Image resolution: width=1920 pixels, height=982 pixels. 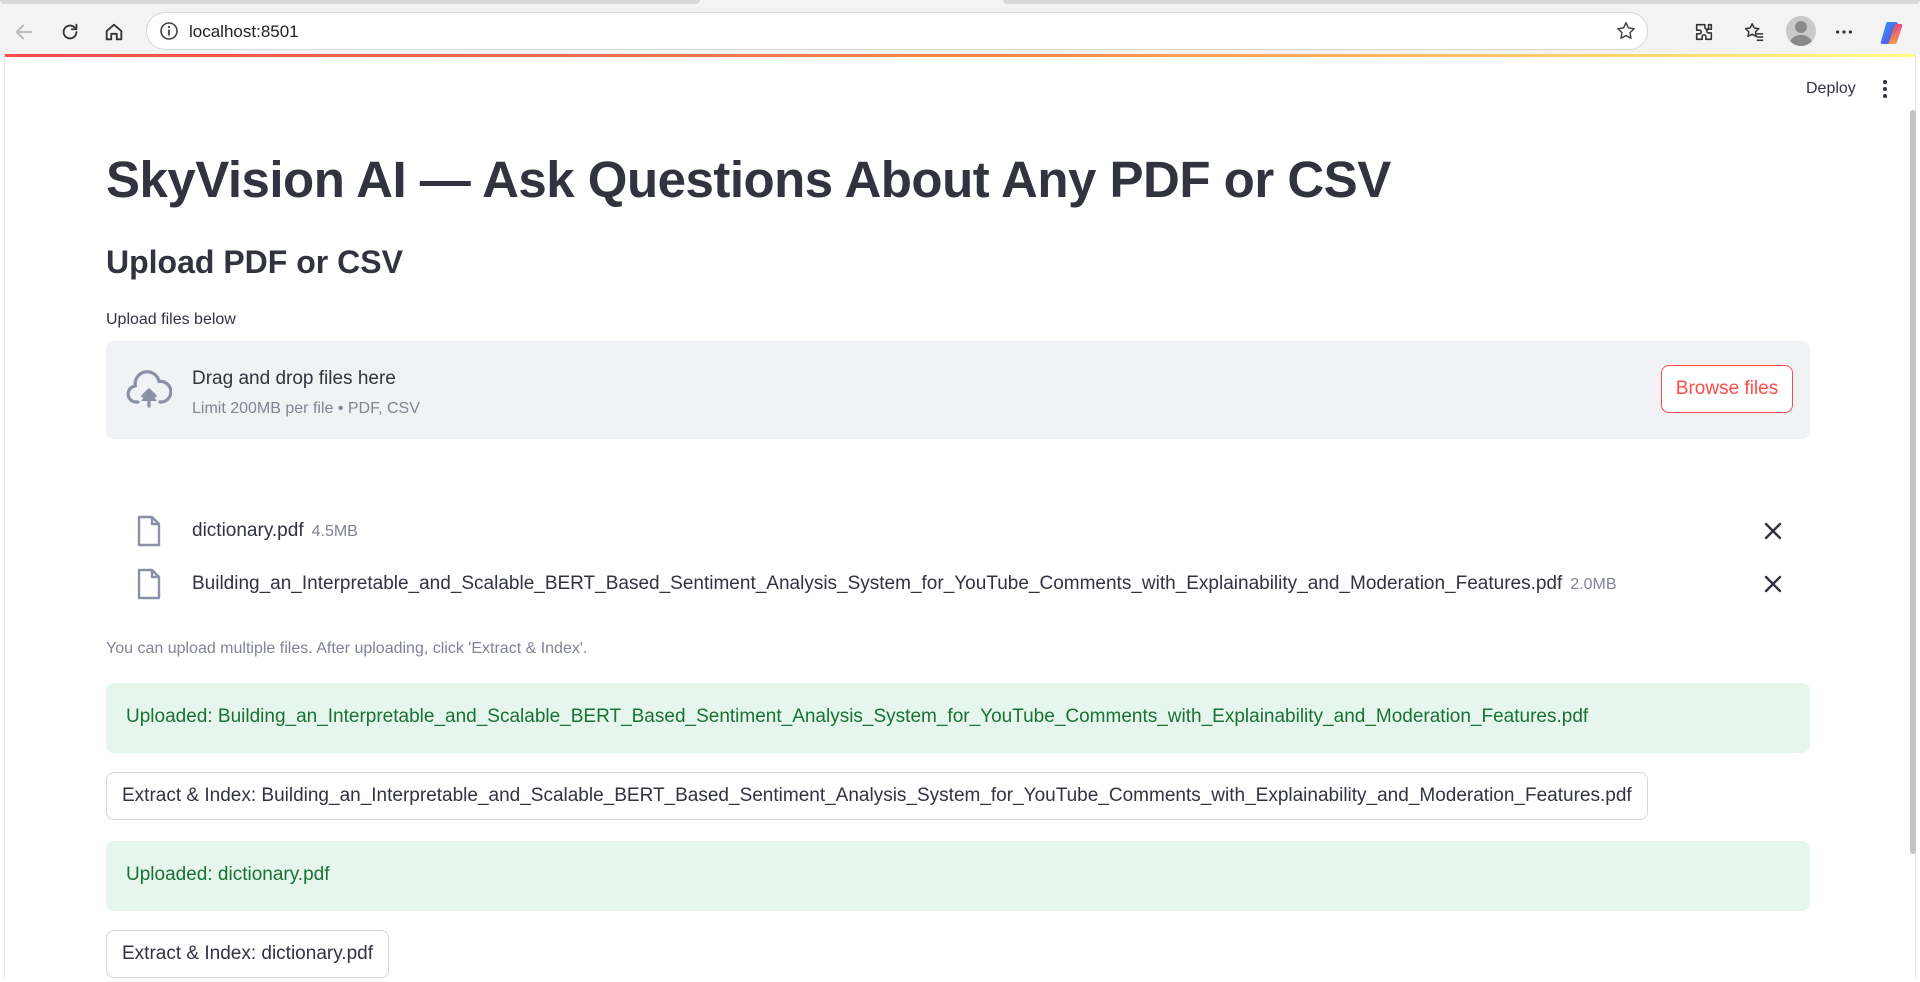 I want to click on success-alert: Uploaded: dictionary.pdf, so click(x=958, y=876).